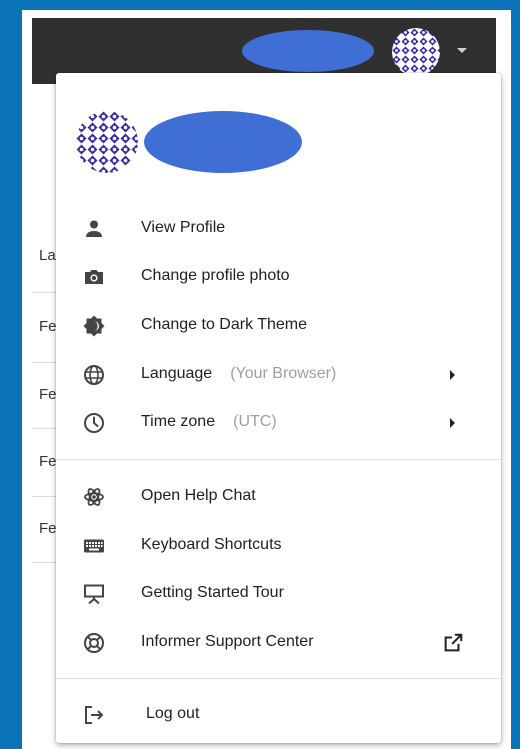 This screenshot has width=520, height=749. Describe the element at coordinates (183, 227) in the screenshot. I see `view-profile-label: View Profile` at that location.